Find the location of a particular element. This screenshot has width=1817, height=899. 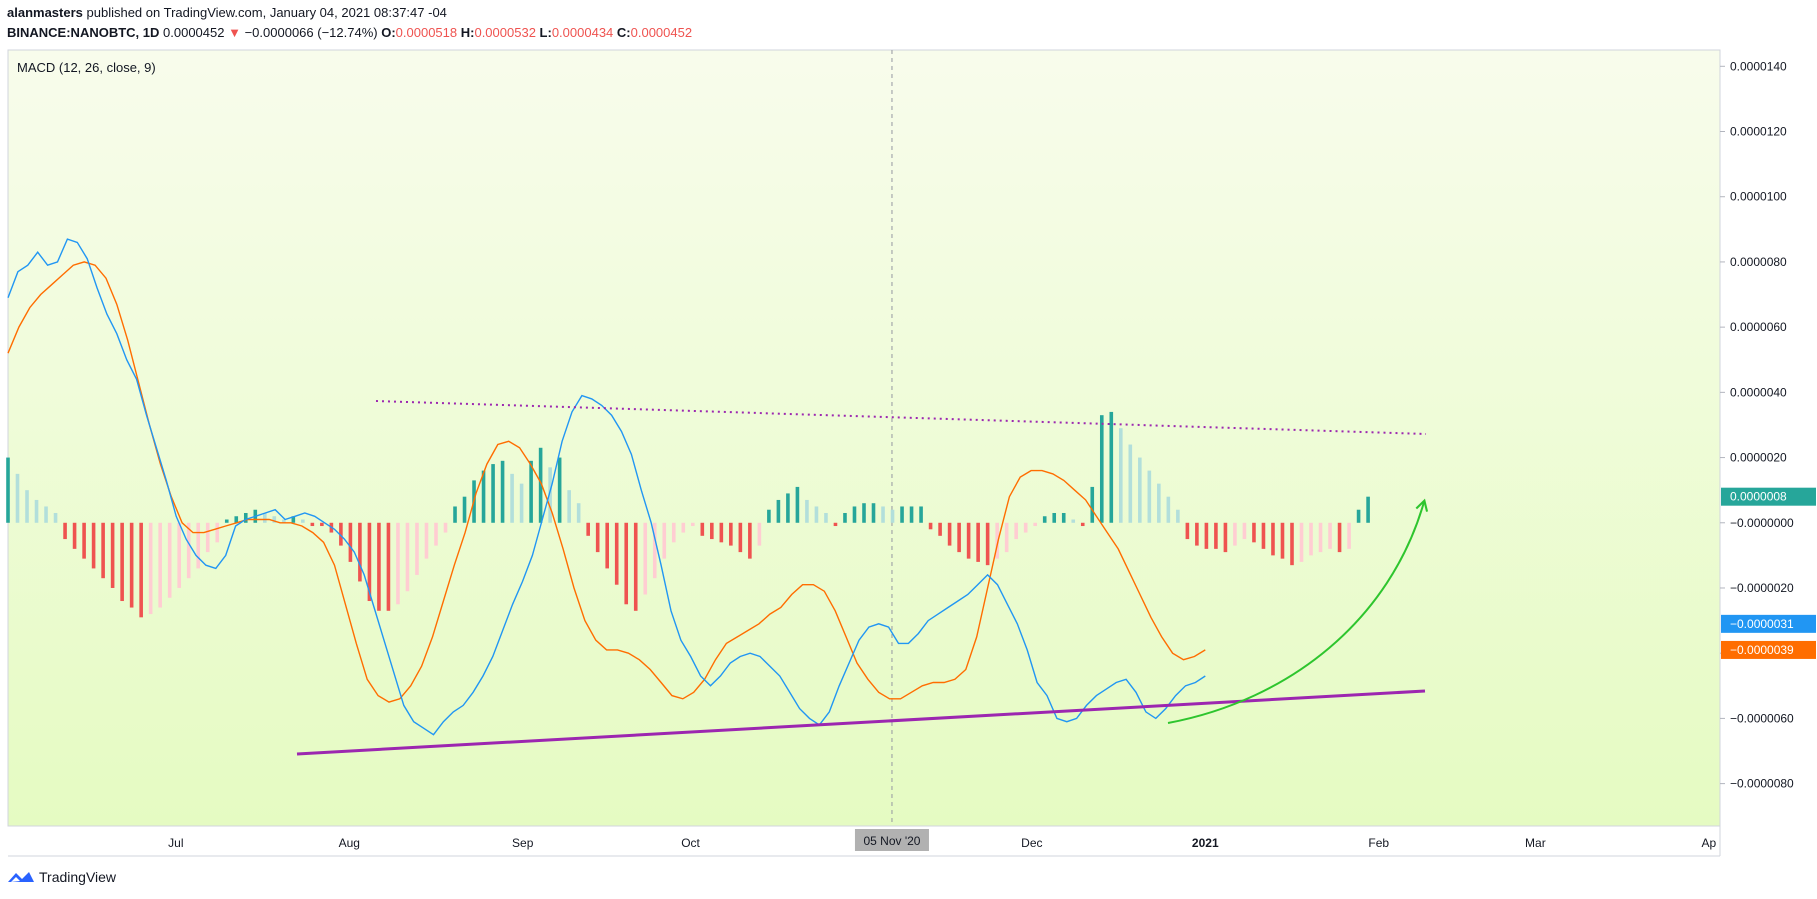

tradingview-logo-icon is located at coordinates (21, 877).